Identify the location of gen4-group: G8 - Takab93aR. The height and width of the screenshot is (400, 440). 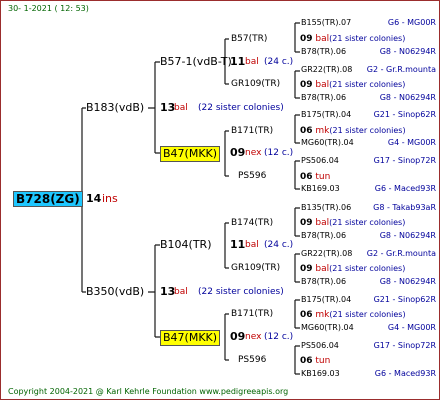
(404, 207).